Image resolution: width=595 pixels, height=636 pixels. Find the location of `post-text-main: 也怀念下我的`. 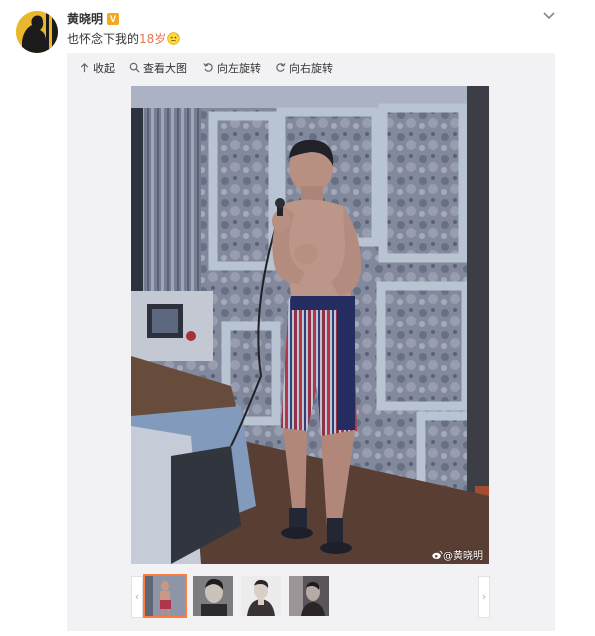

post-text-main: 也怀念下我的 is located at coordinates (103, 39).